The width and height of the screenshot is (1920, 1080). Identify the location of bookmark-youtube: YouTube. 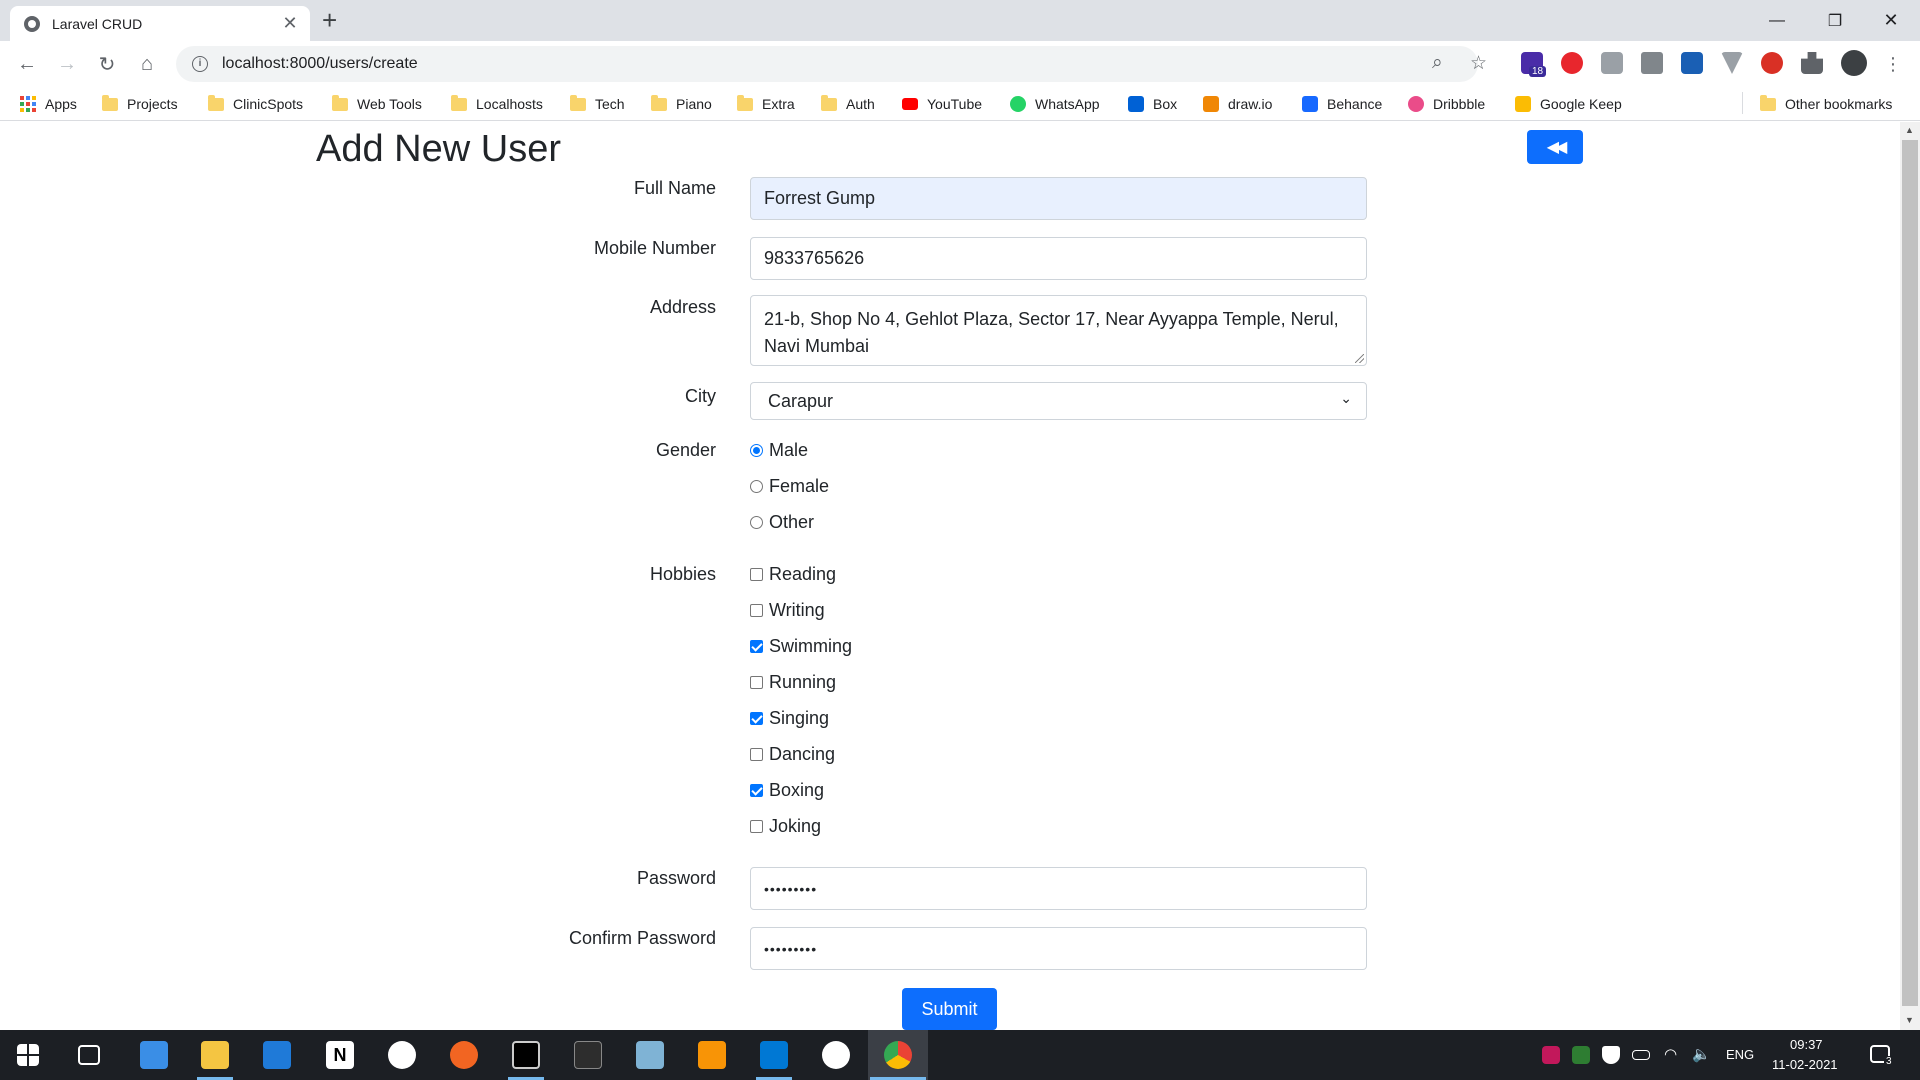
(942, 104).